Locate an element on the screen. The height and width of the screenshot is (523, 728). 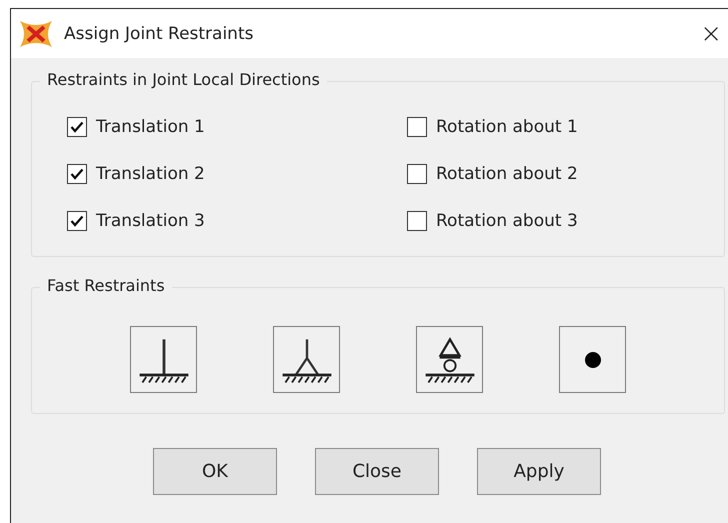
checkbox-label: Translation 2 is located at coordinates (150, 174).